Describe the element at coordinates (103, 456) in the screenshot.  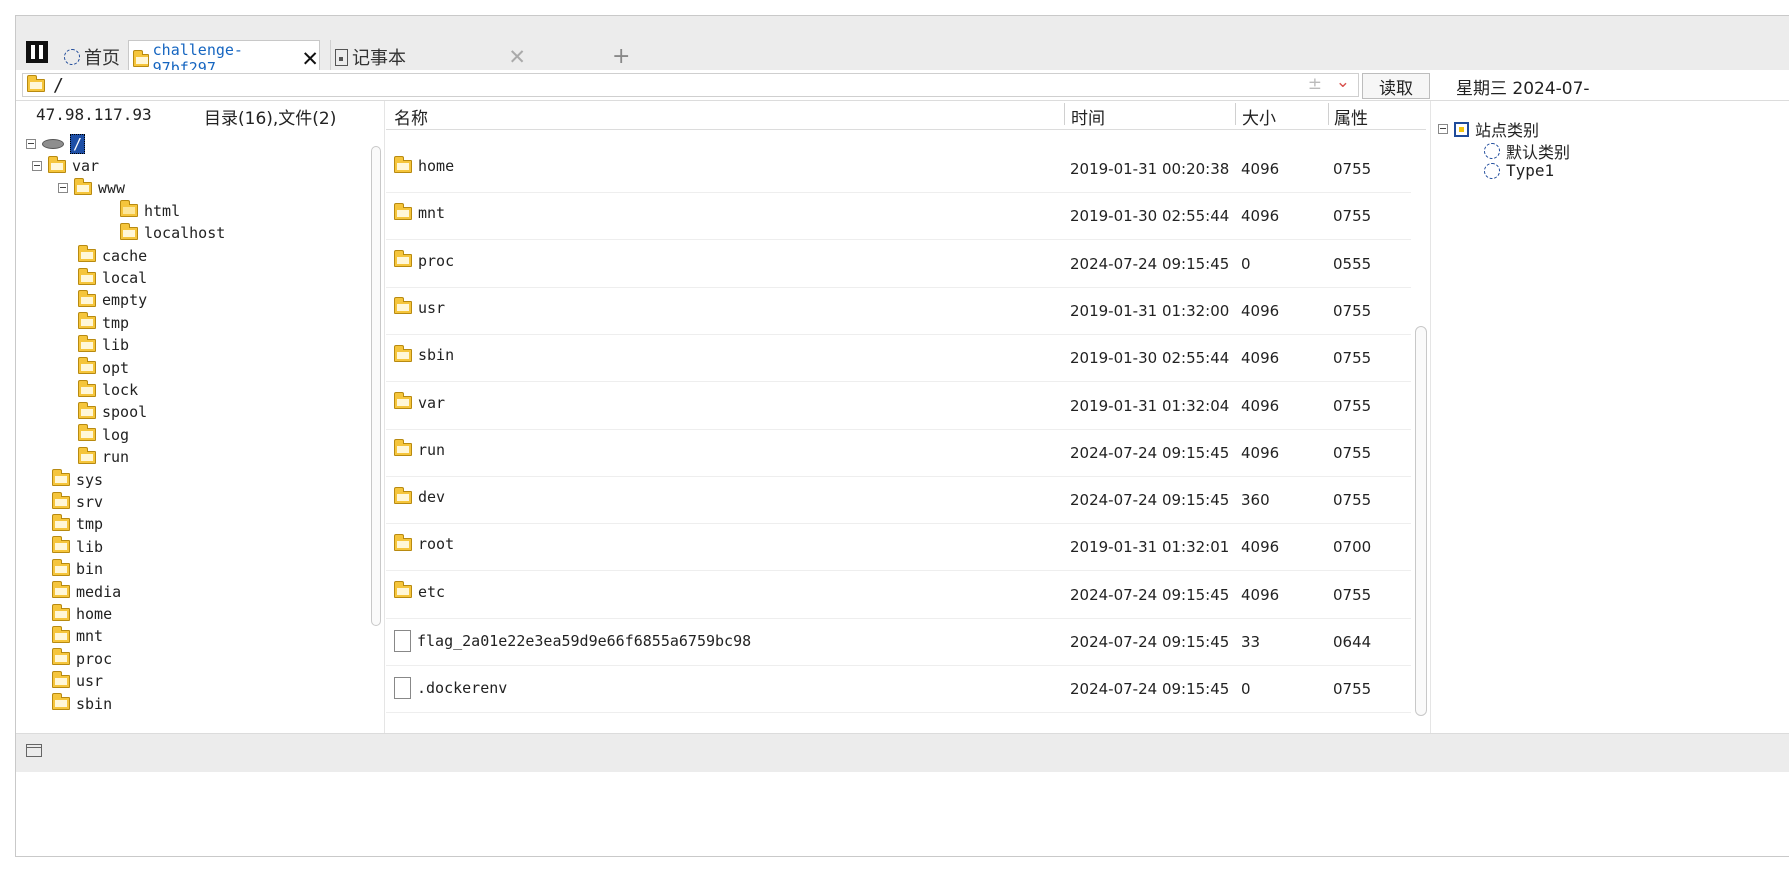
I see `tree-item: run` at that location.